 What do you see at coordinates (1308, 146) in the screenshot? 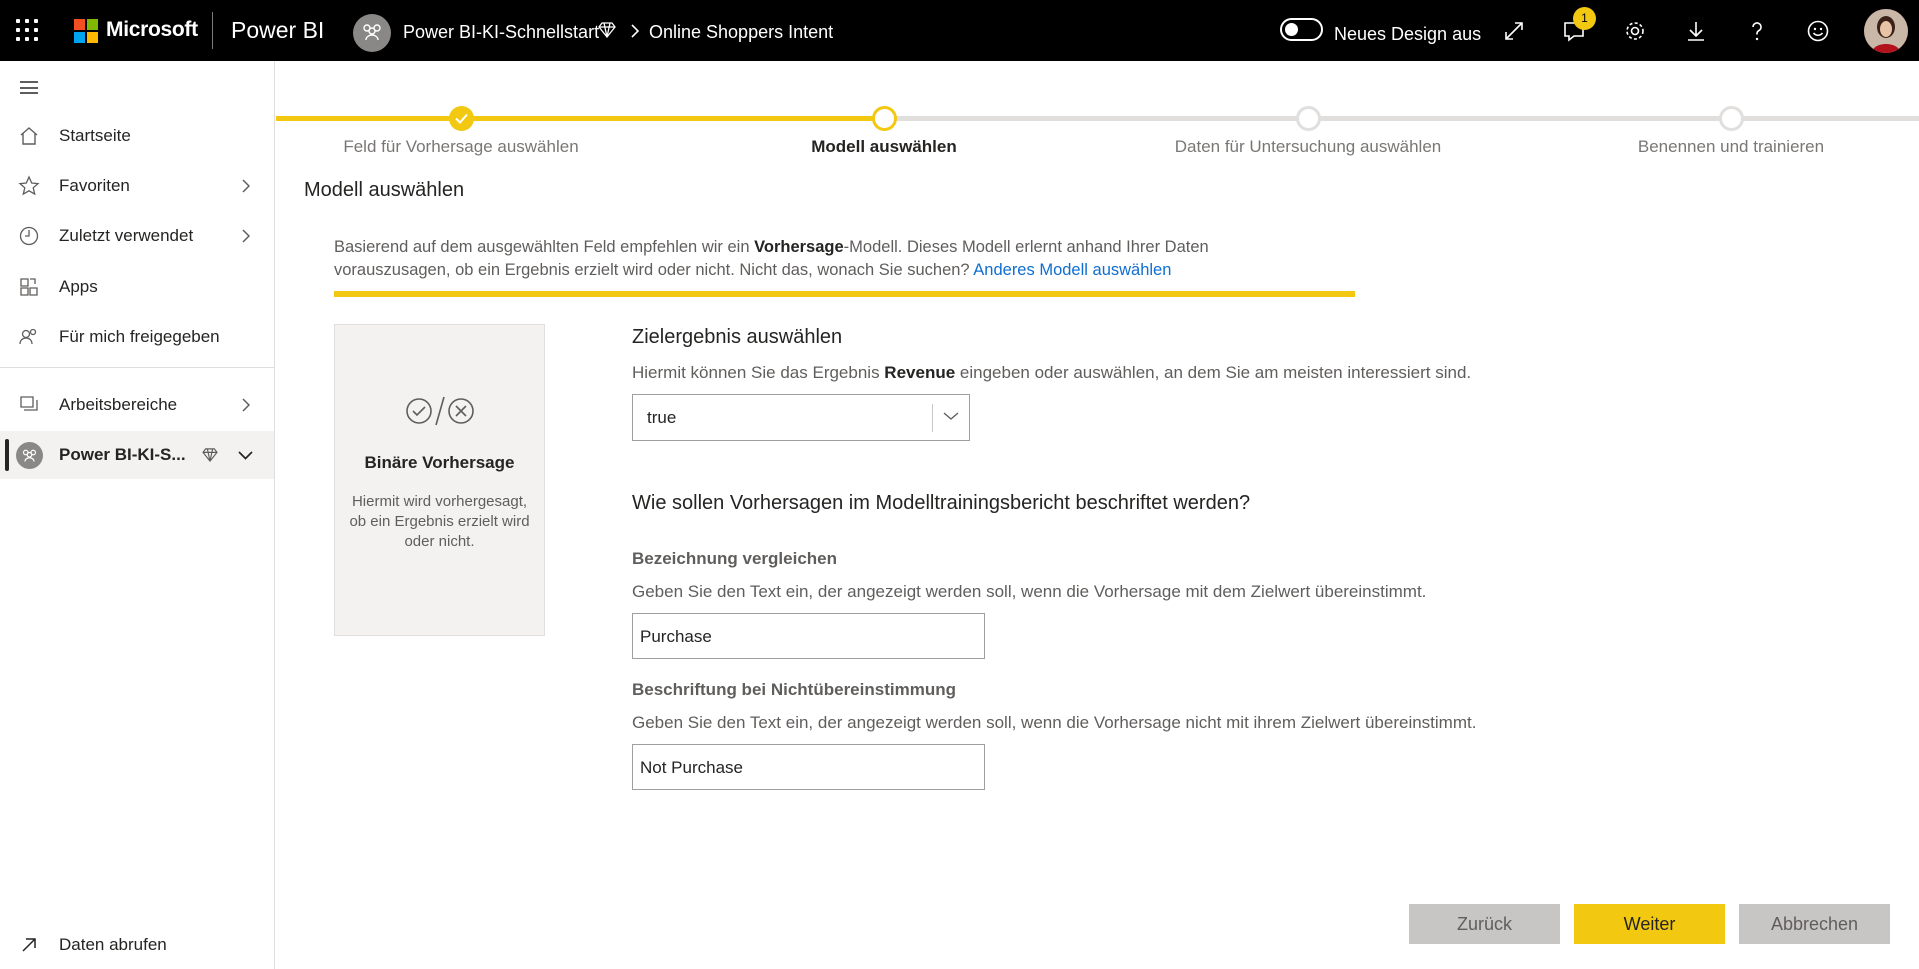
I see `step-label-3: Daten für Untersuchung auswählen` at bounding box center [1308, 146].